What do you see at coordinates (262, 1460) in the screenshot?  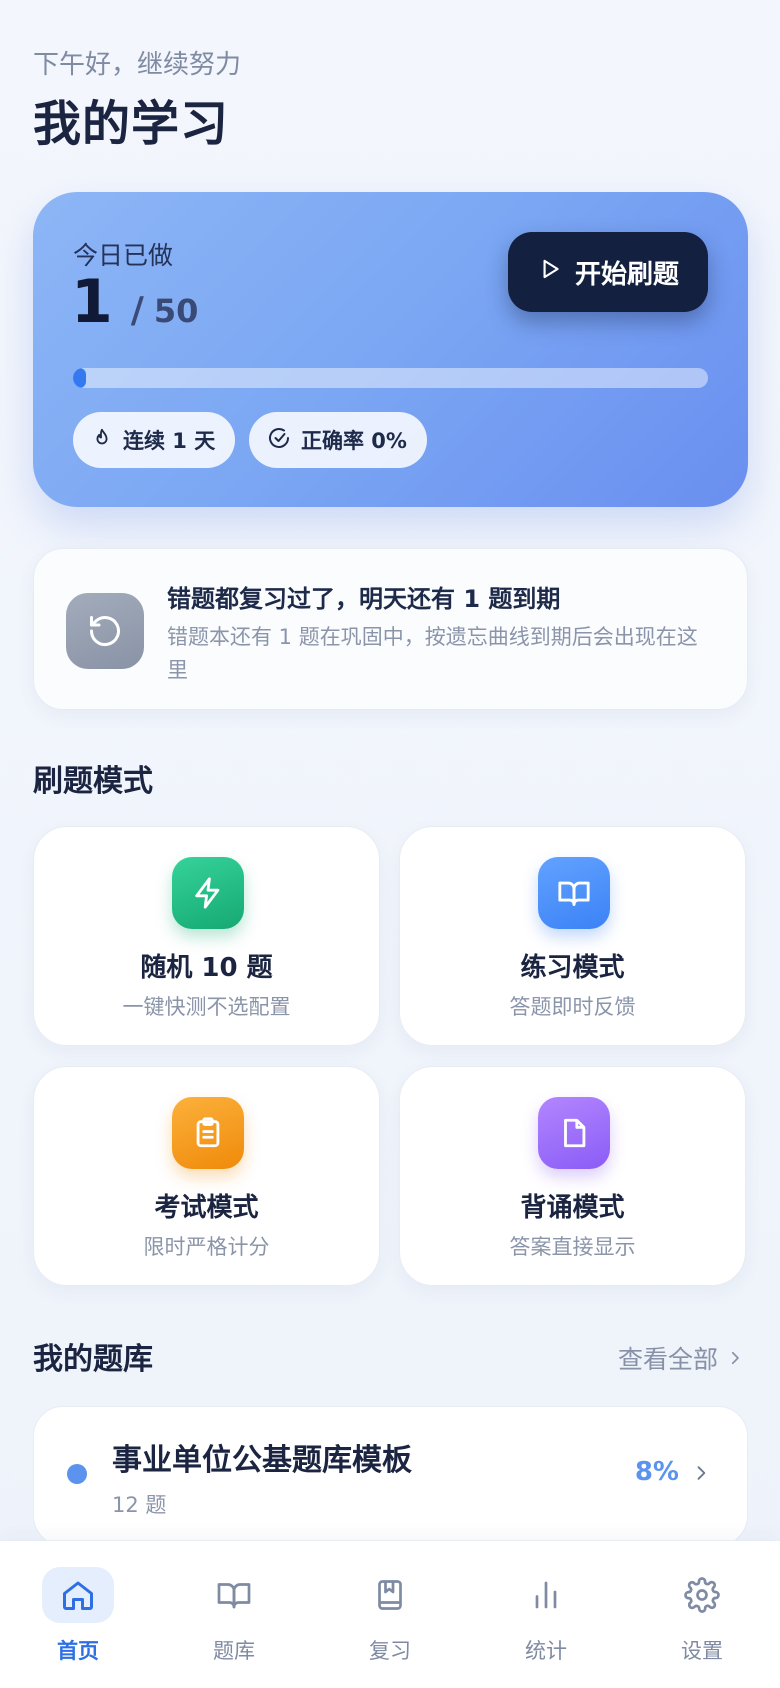 I see `bank-name: 事业单位公基题库模板` at bounding box center [262, 1460].